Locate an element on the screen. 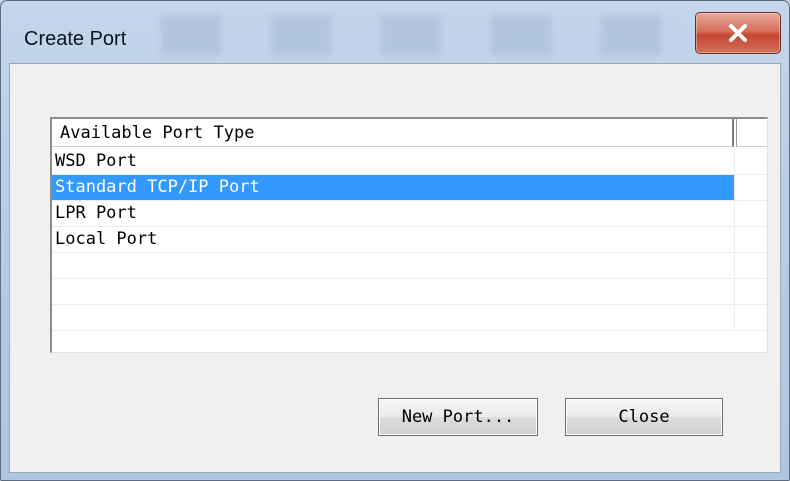 The image size is (790, 481). list-header: Available Port Type is located at coordinates (409, 134).